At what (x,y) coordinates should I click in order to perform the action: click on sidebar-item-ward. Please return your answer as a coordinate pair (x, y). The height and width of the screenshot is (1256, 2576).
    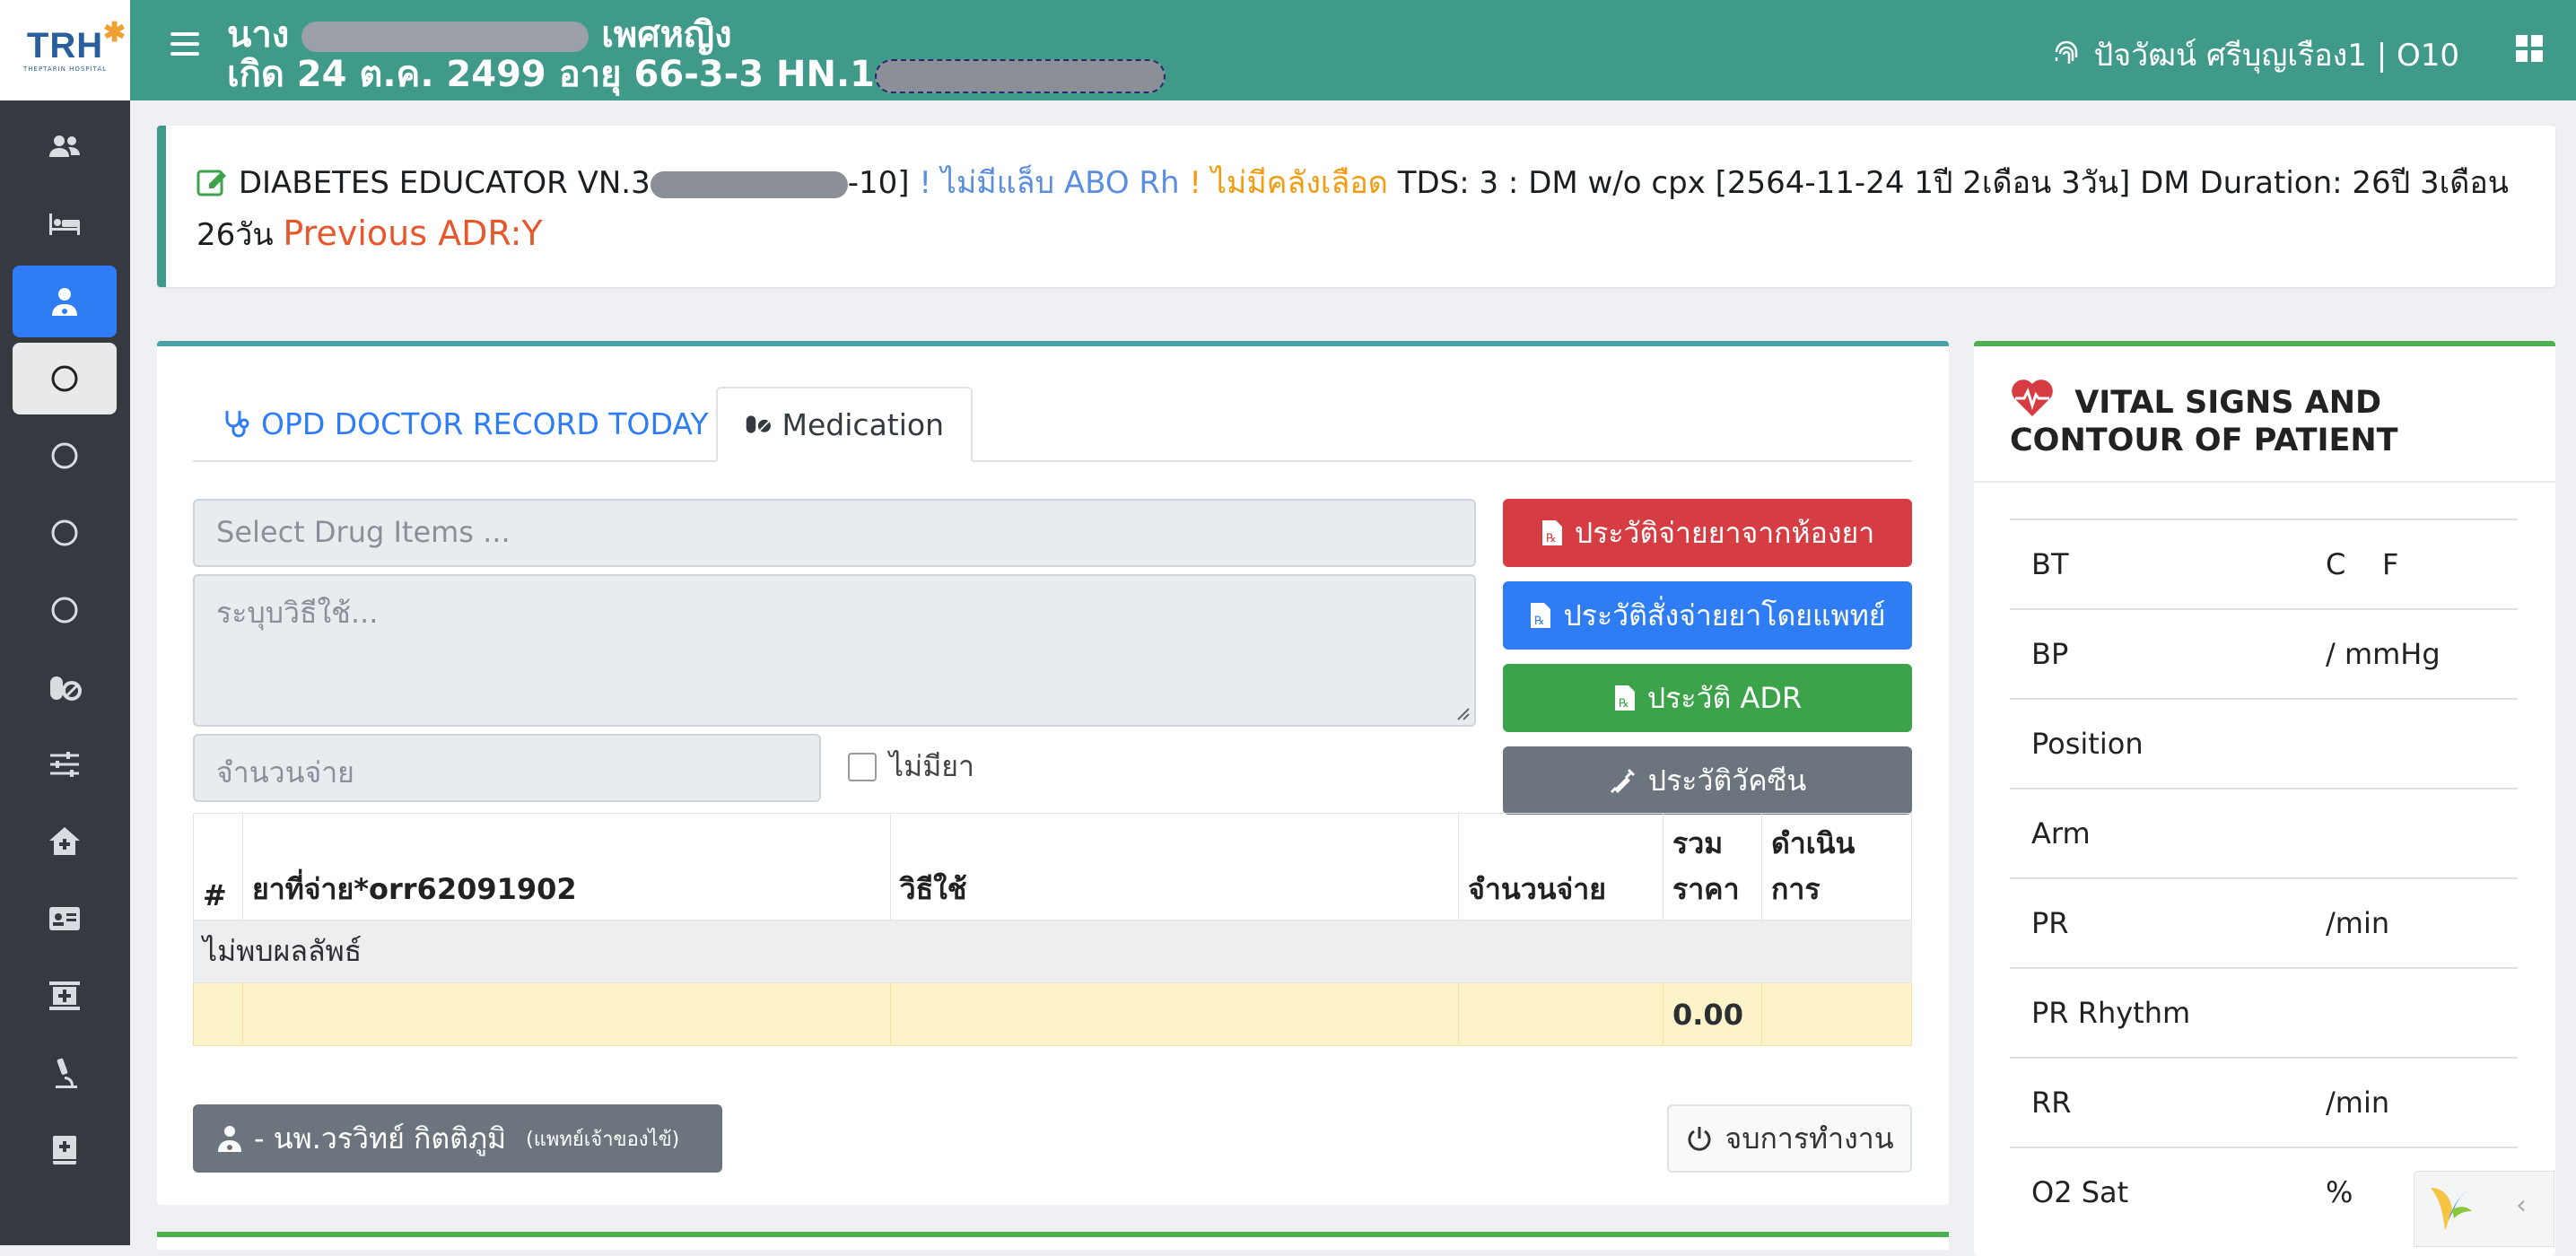
    Looking at the image, I should click on (65, 224).